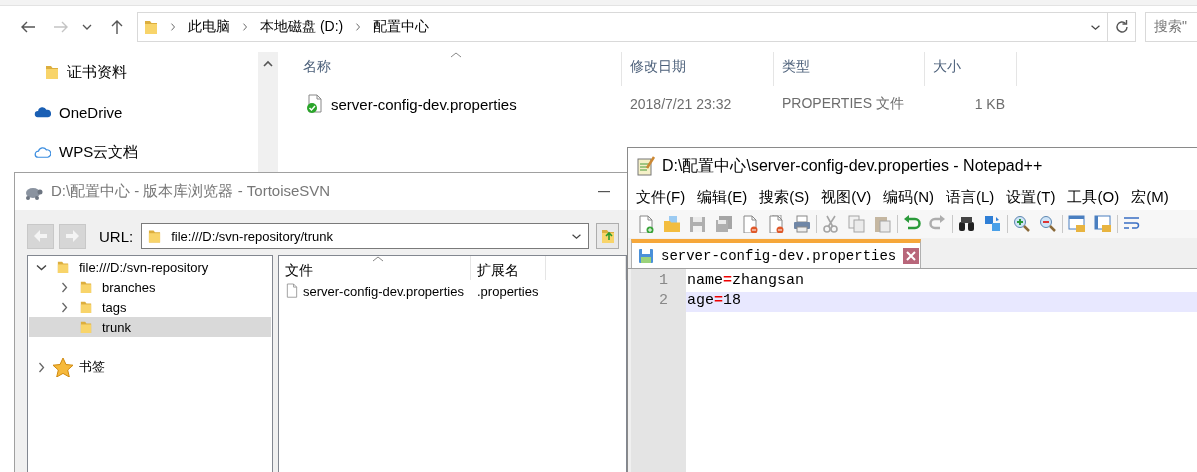 Image resolution: width=1197 pixels, height=472 pixels. What do you see at coordinates (750, 224) in the screenshot?
I see `close-file-icon` at bounding box center [750, 224].